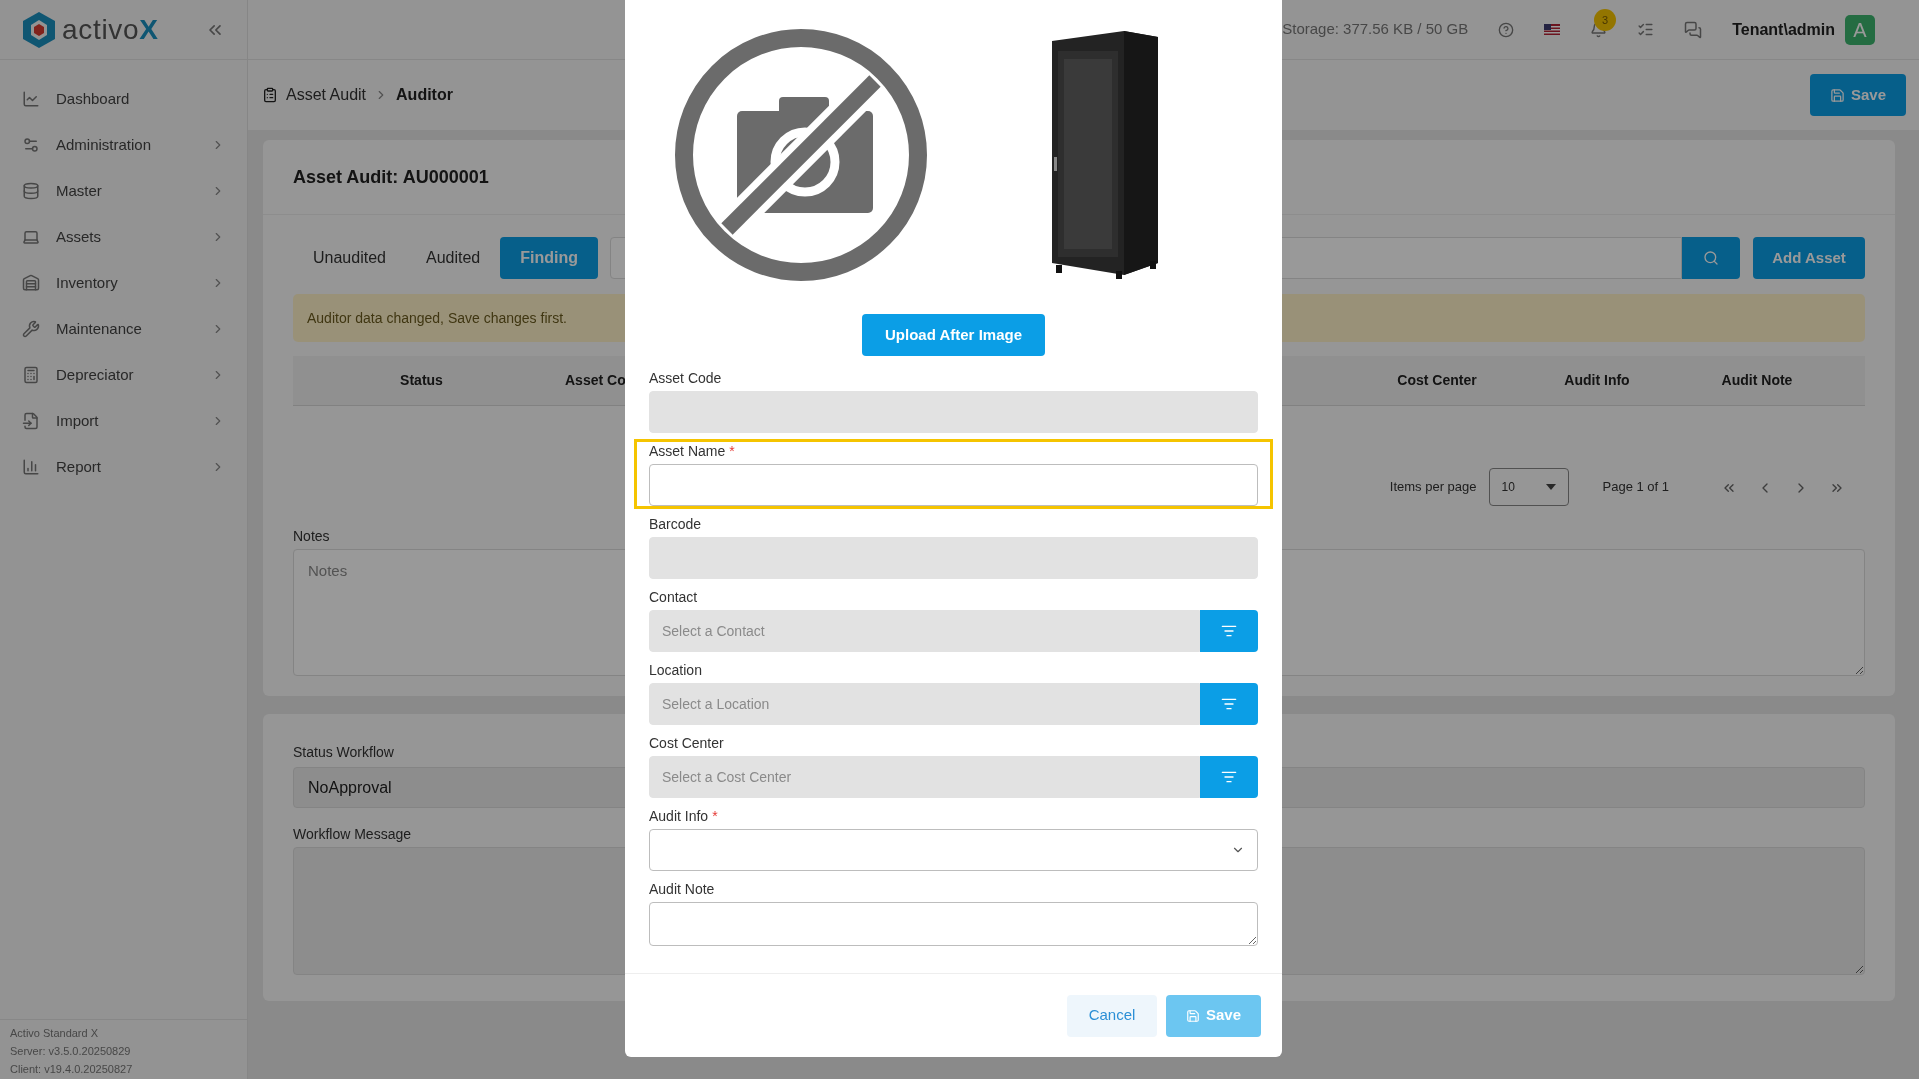  What do you see at coordinates (1597, 380) in the screenshot?
I see `column-header: Audit Info` at bounding box center [1597, 380].